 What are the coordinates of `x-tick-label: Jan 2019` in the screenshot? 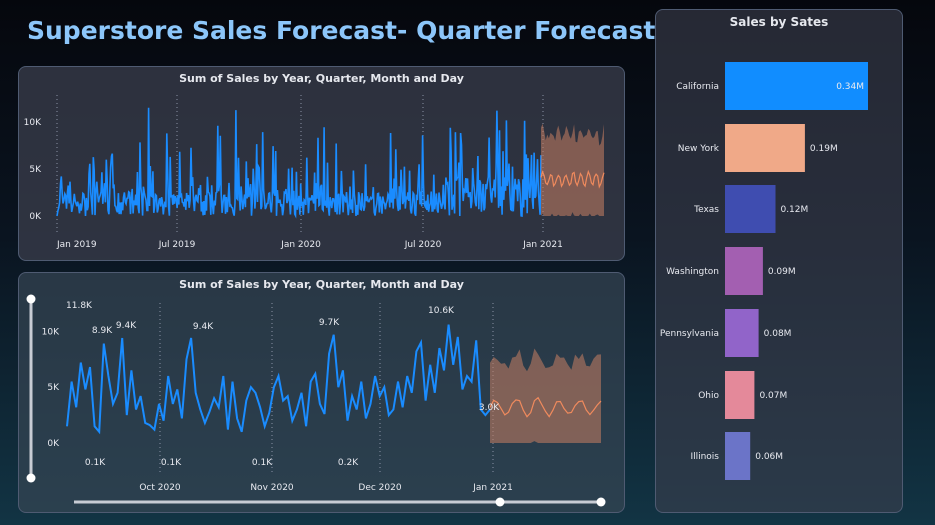 It's located at (76, 245).